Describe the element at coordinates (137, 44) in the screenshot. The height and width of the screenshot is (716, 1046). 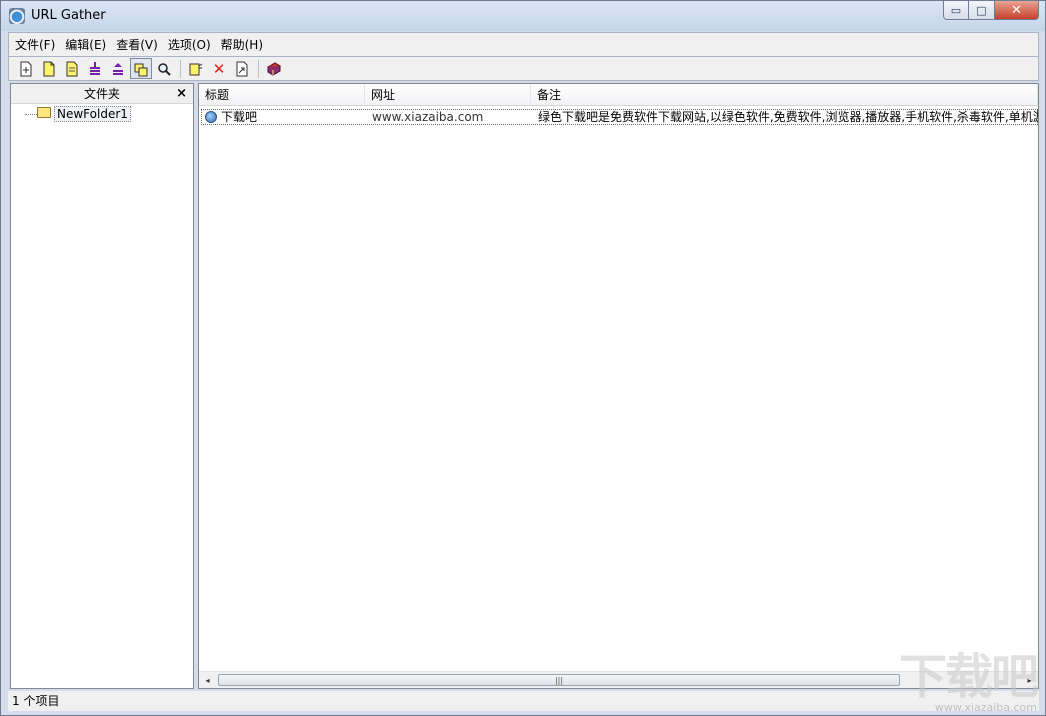
I see `menu-view: 查看(V)` at that location.